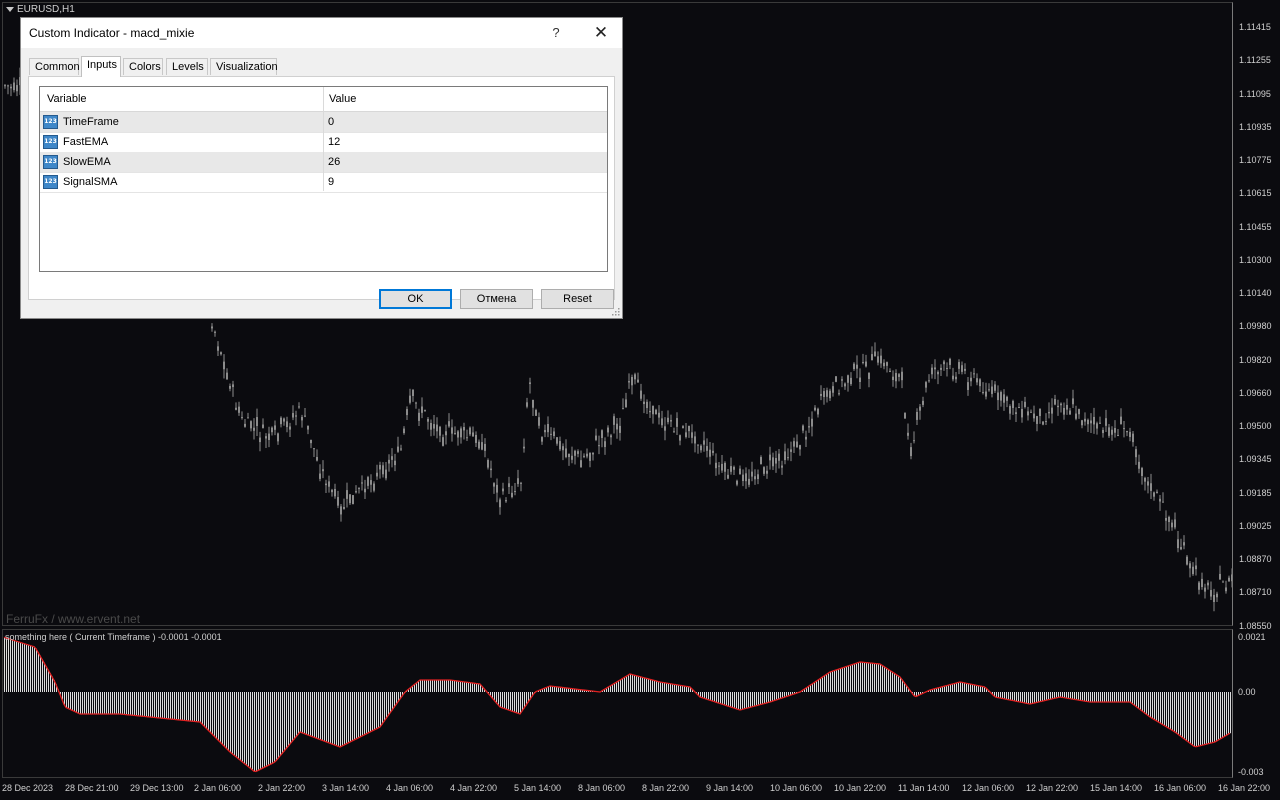 This screenshot has width=1280, height=800. I want to click on column-separator, so click(323, 139).